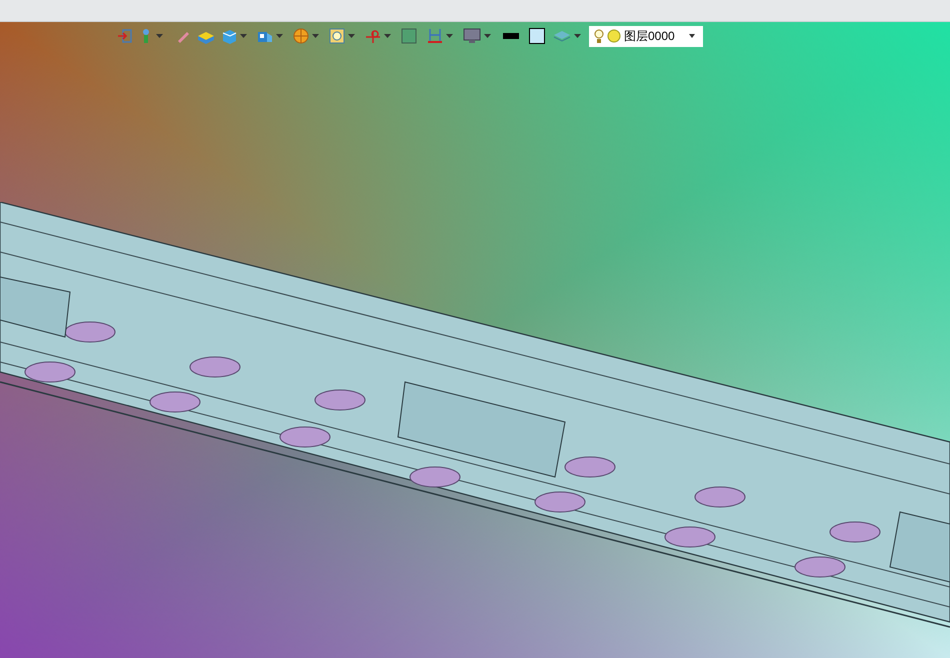 Image resolution: width=950 pixels, height=658 pixels. Describe the element at coordinates (409, 36) in the screenshot. I see `frame-icon` at that location.